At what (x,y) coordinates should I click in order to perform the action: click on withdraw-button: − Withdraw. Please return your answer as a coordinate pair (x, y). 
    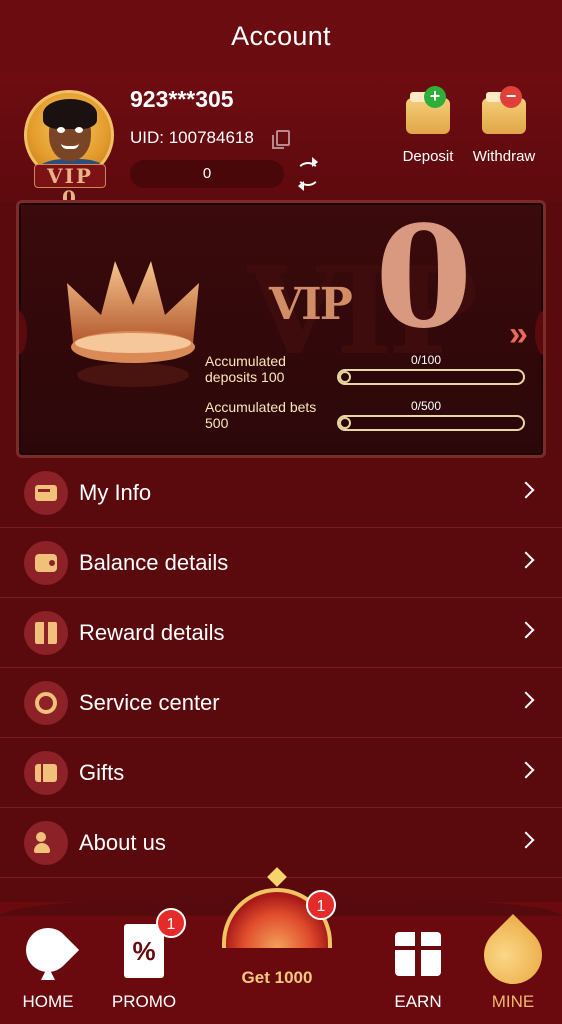
    Looking at the image, I should click on (504, 132).